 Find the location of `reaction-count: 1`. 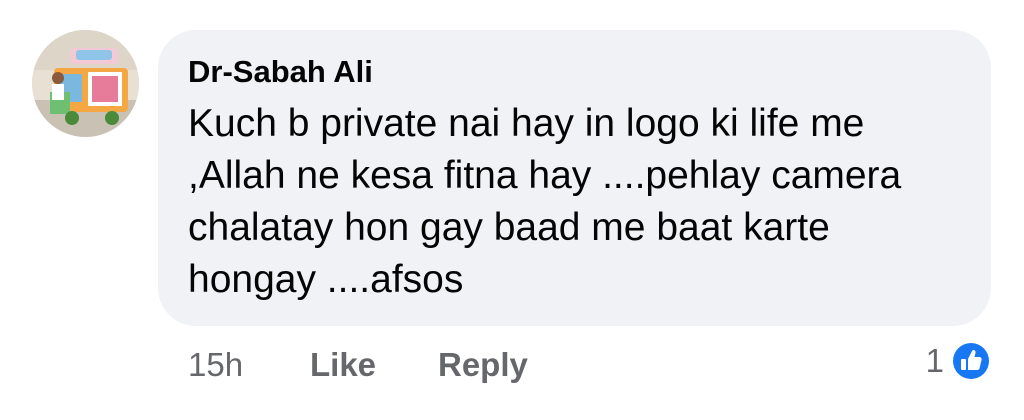

reaction-count: 1 is located at coordinates (934, 360).